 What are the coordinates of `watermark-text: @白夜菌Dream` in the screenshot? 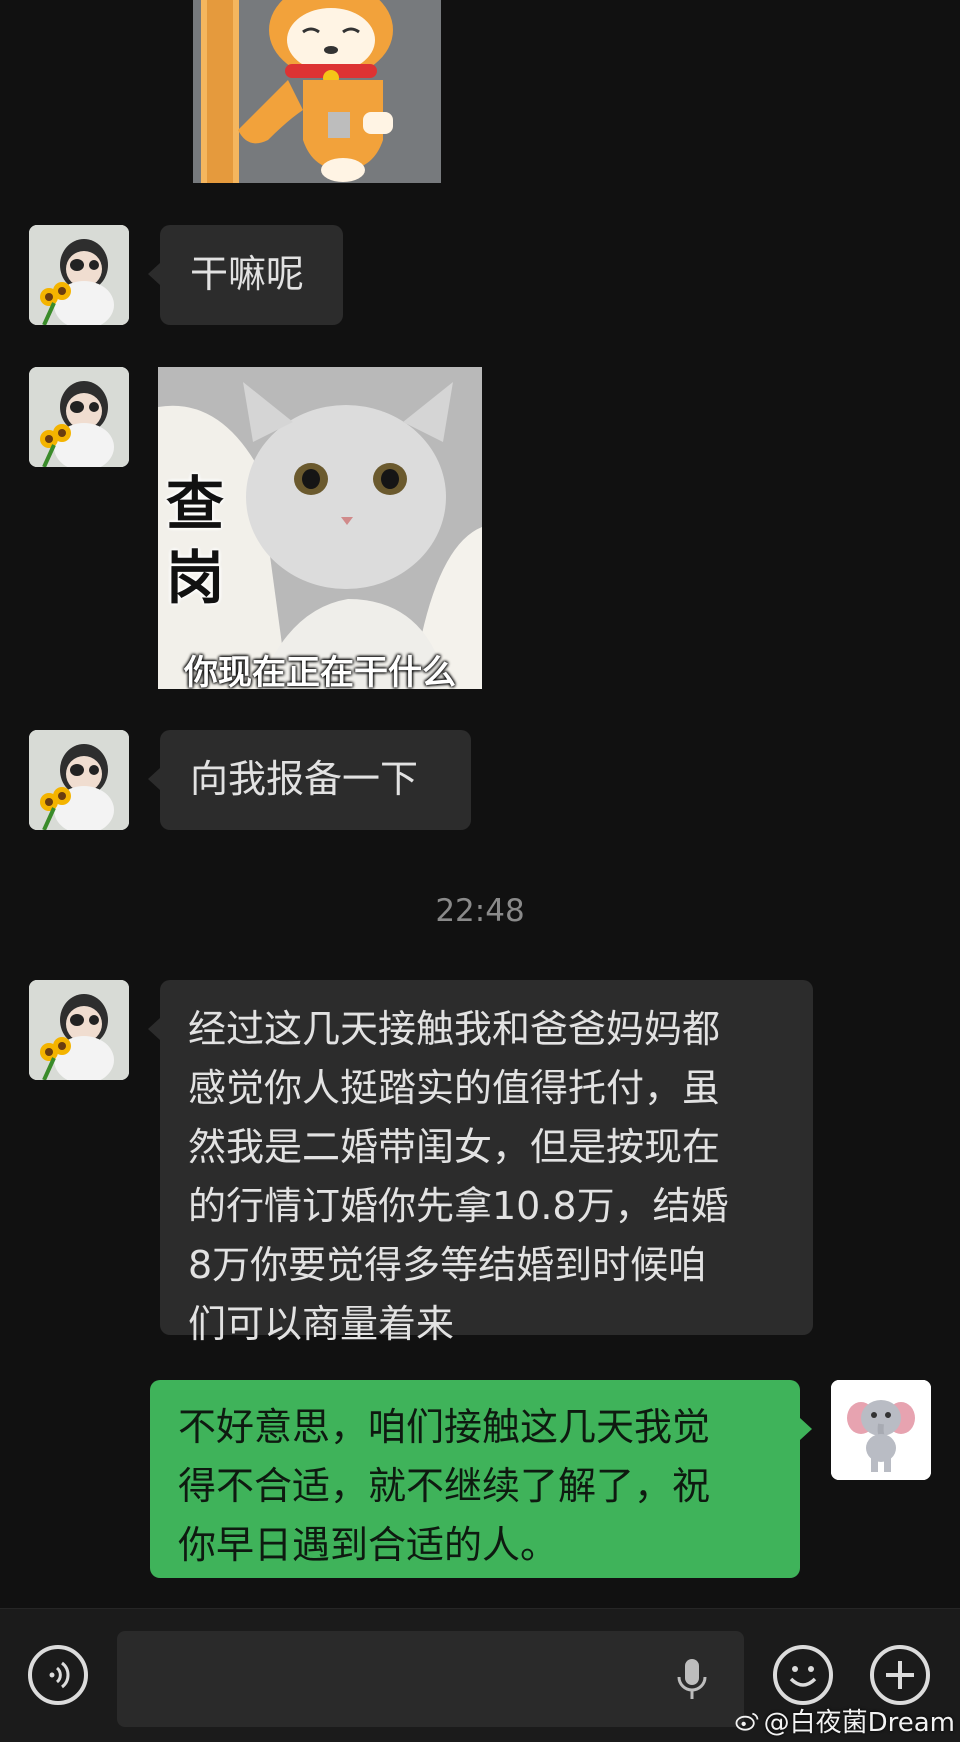 It's located at (859, 1723).